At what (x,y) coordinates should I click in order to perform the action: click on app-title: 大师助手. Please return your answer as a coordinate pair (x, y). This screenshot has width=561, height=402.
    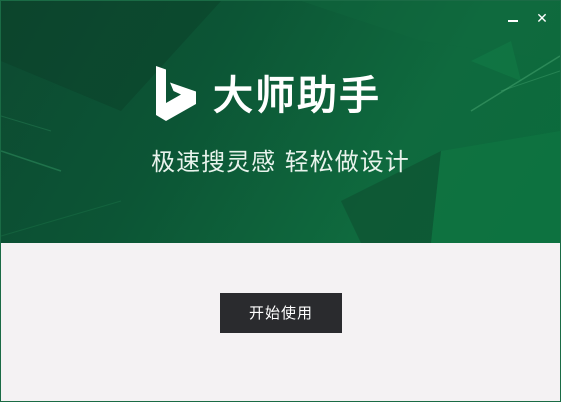
    Looking at the image, I should click on (297, 96).